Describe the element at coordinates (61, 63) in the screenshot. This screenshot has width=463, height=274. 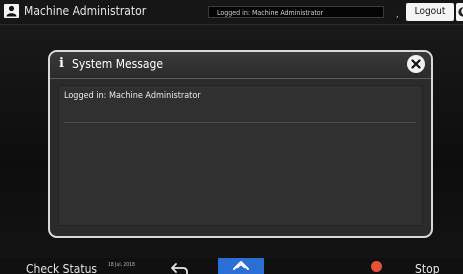
I see `info-icon: i` at that location.